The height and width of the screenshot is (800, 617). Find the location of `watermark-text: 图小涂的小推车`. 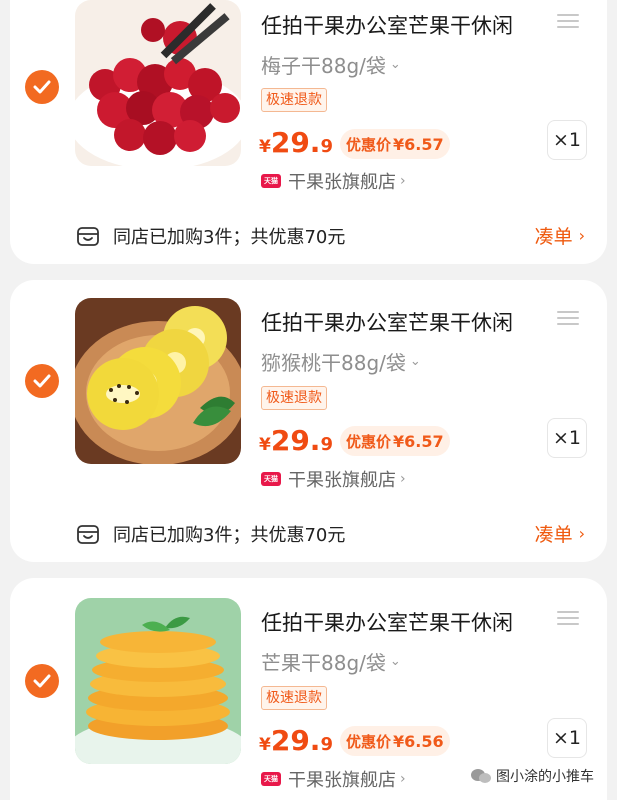

watermark-text: 图小涂的小推车 is located at coordinates (545, 777).